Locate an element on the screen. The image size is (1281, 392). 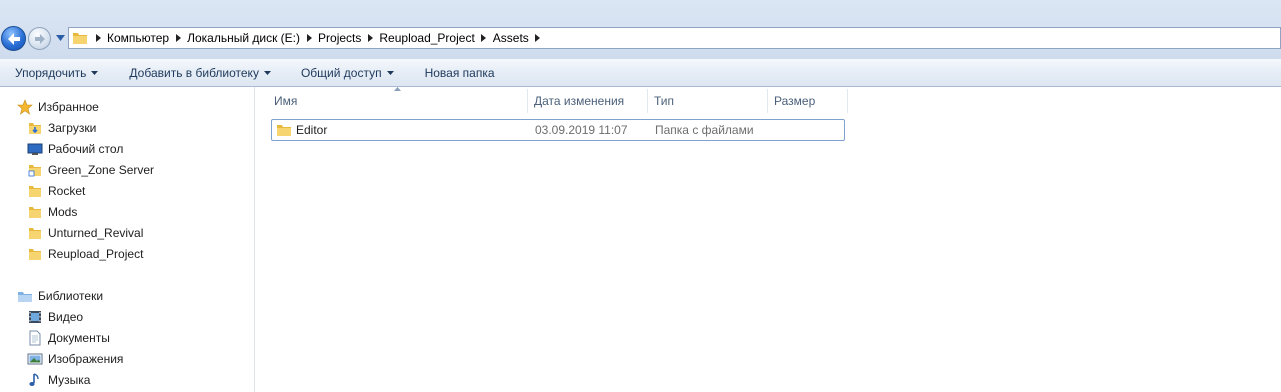
share-label: Общий доступ is located at coordinates (341, 72).